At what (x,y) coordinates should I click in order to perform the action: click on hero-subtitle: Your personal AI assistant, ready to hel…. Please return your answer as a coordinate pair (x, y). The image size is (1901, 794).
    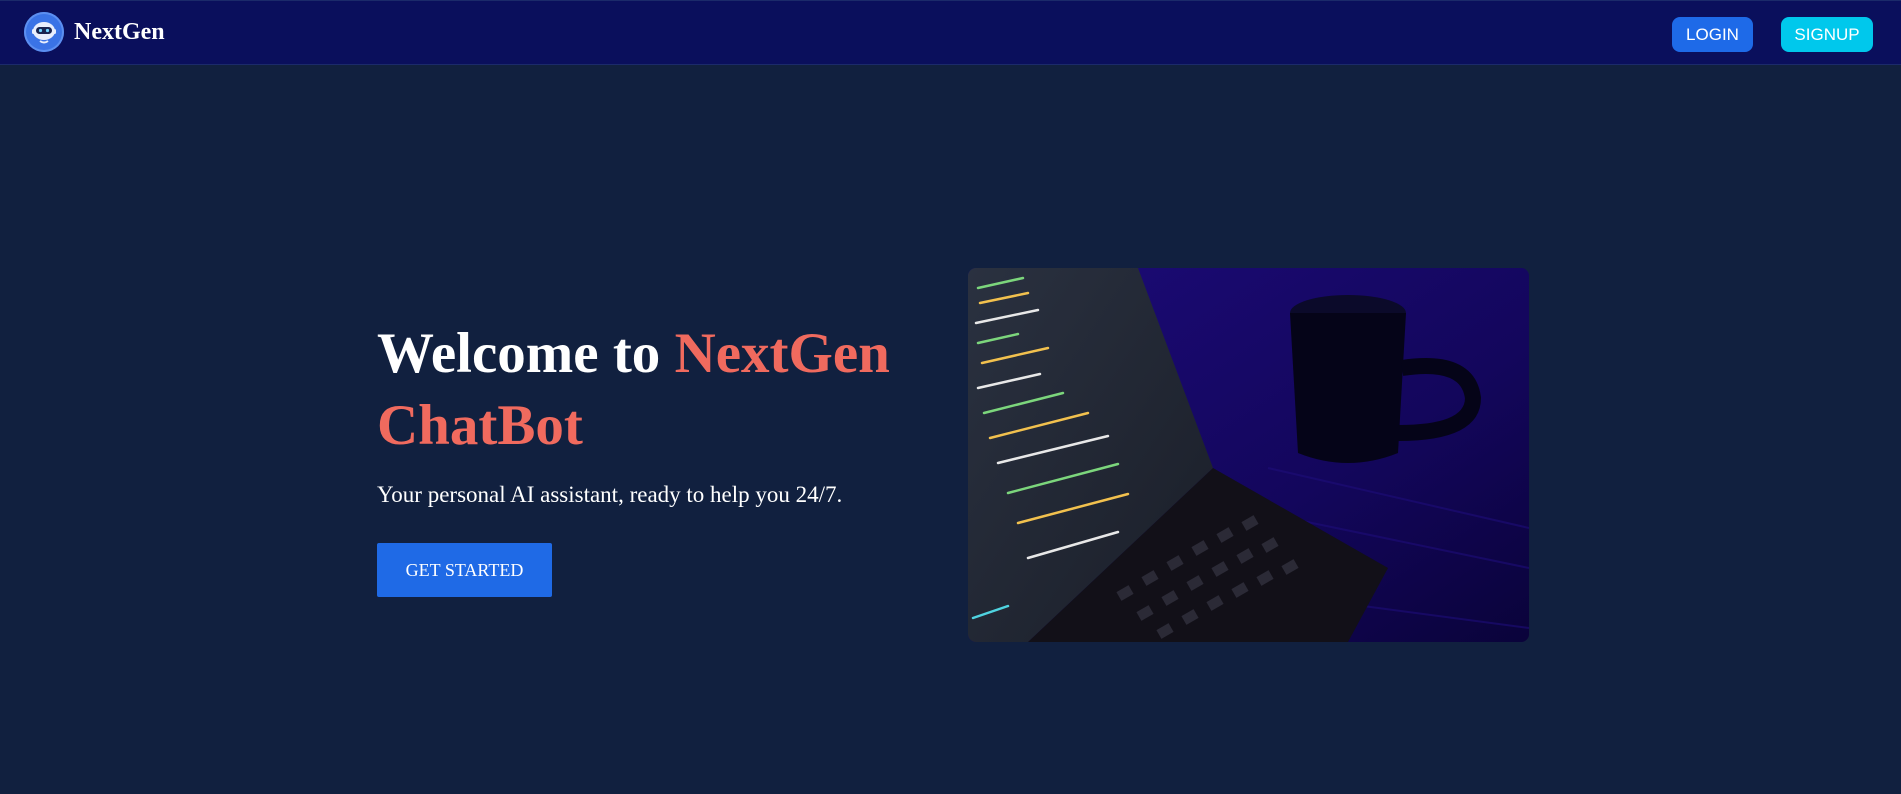
    Looking at the image, I should click on (610, 494).